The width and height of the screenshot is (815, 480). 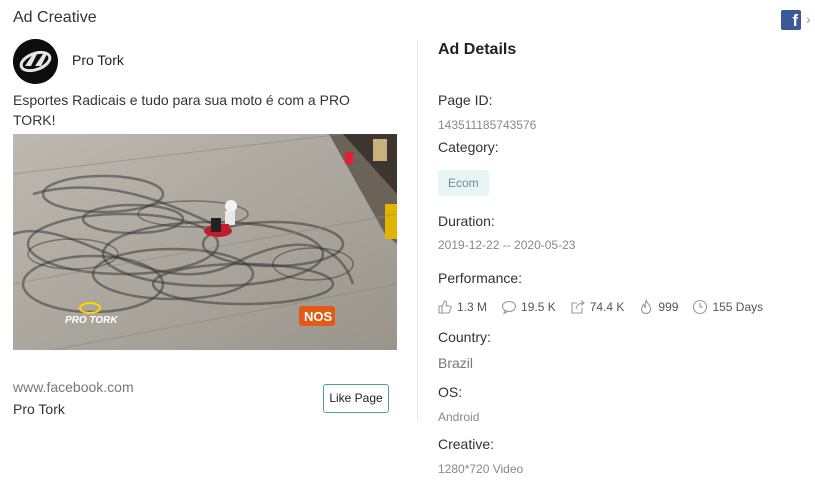 I want to click on like-page-button: Like Page, so click(x=356, y=398).